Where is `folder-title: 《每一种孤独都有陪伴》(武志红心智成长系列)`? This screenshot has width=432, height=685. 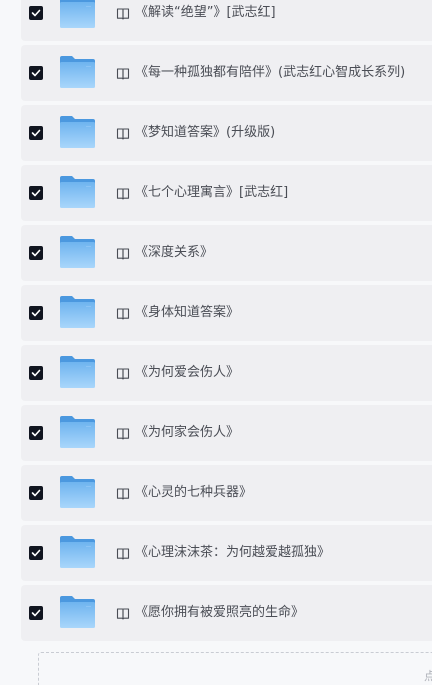
folder-title: 《每一种孤独都有陪伴》(武志红心智成长系列) is located at coordinates (270, 73).